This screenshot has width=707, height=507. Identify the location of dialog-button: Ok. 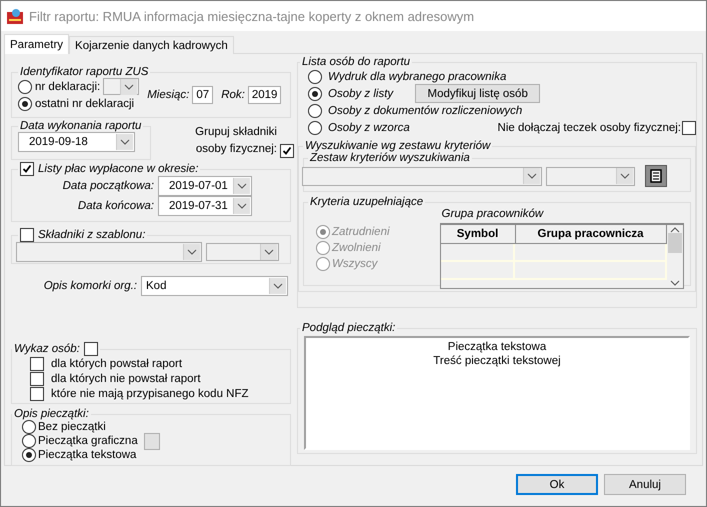
(557, 484).